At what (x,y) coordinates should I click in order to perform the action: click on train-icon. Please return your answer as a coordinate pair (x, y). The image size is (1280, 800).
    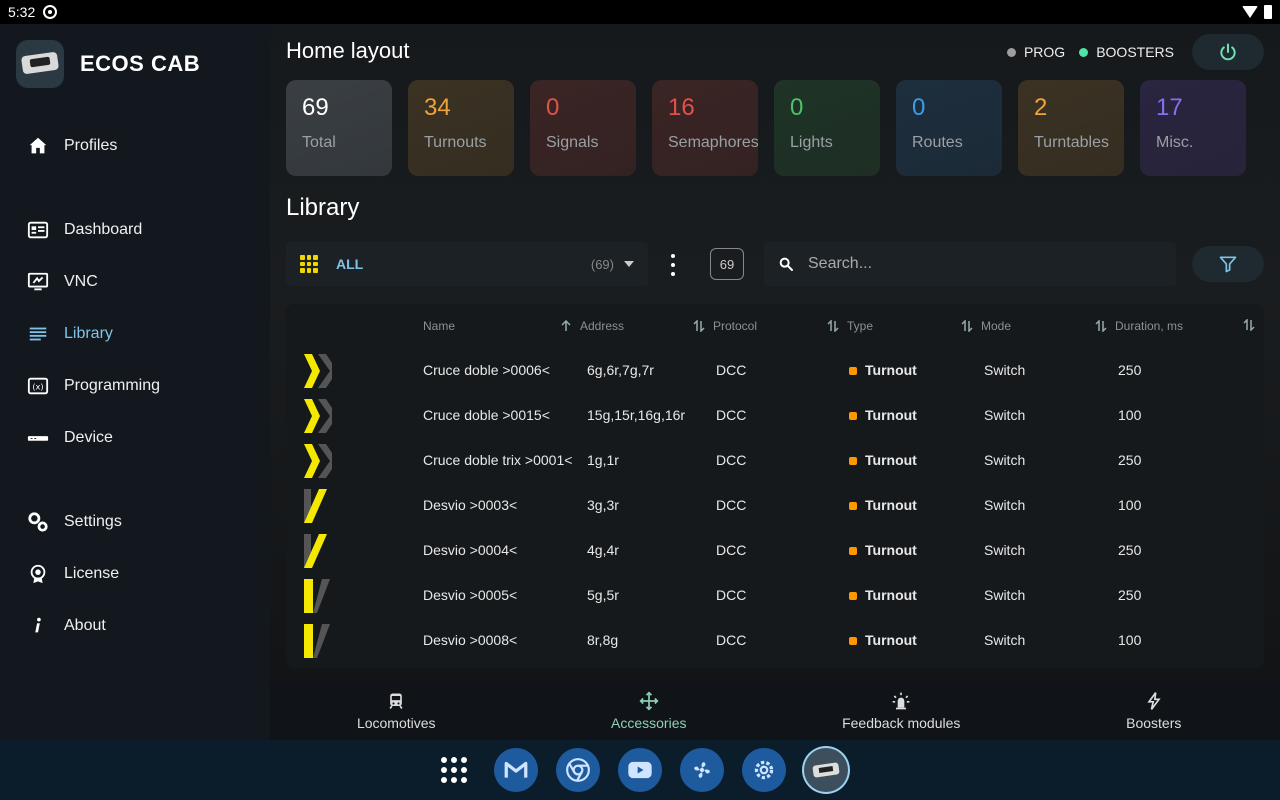
    Looking at the image, I should click on (396, 701).